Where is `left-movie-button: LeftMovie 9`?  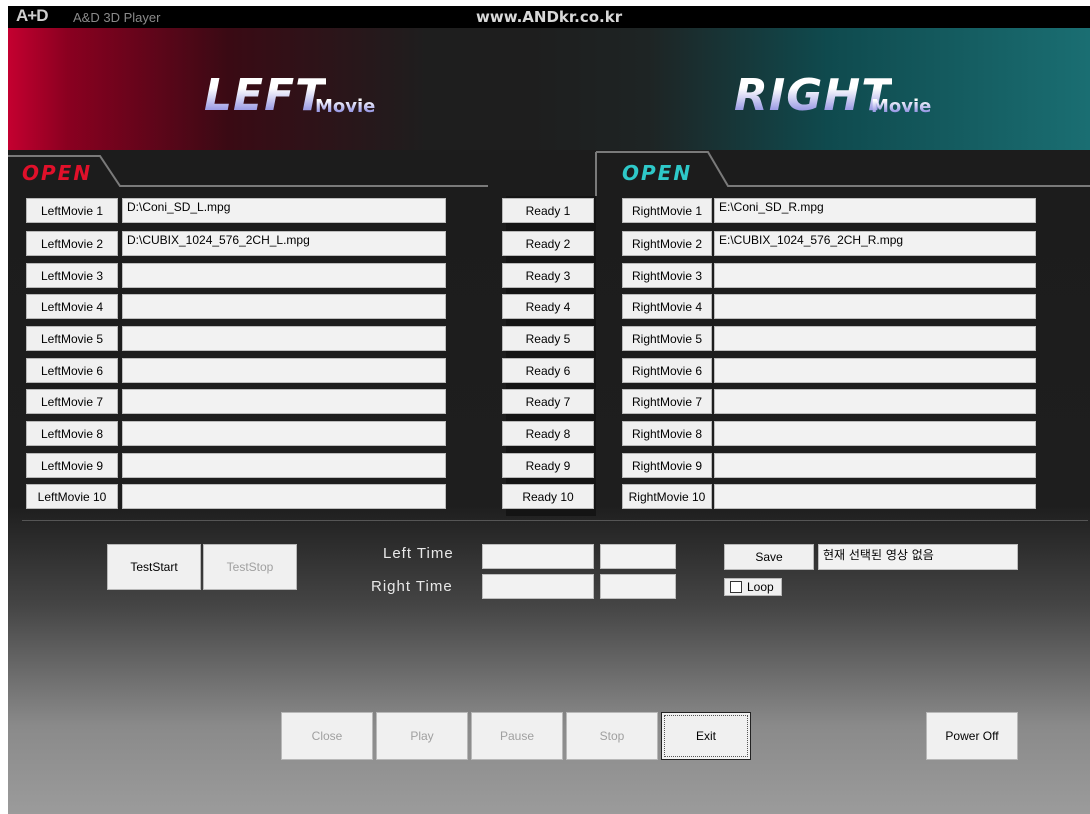
left-movie-button: LeftMovie 9 is located at coordinates (72, 465).